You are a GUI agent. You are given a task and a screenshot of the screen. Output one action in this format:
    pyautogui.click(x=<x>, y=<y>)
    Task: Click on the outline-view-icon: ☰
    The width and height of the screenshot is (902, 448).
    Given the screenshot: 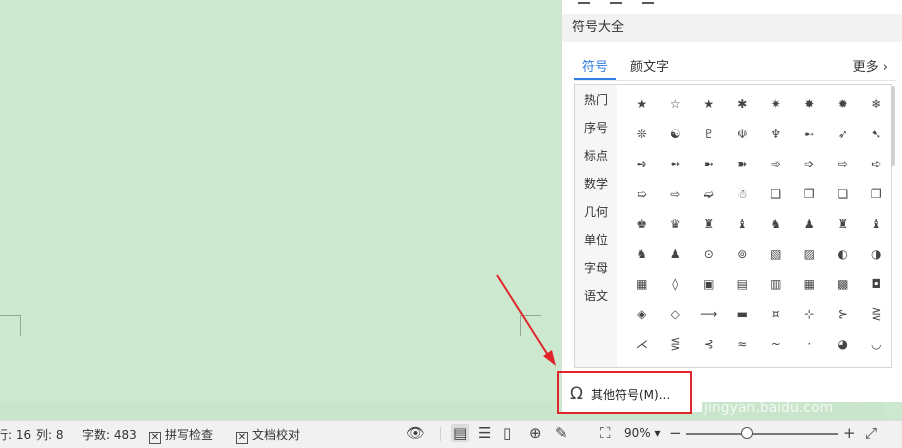 What is the action you would take?
    pyautogui.click(x=484, y=433)
    